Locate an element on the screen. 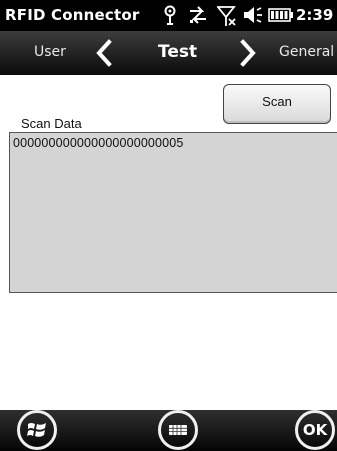 The width and height of the screenshot is (337, 451). navigation-bar: User Test General is located at coordinates (168, 53).